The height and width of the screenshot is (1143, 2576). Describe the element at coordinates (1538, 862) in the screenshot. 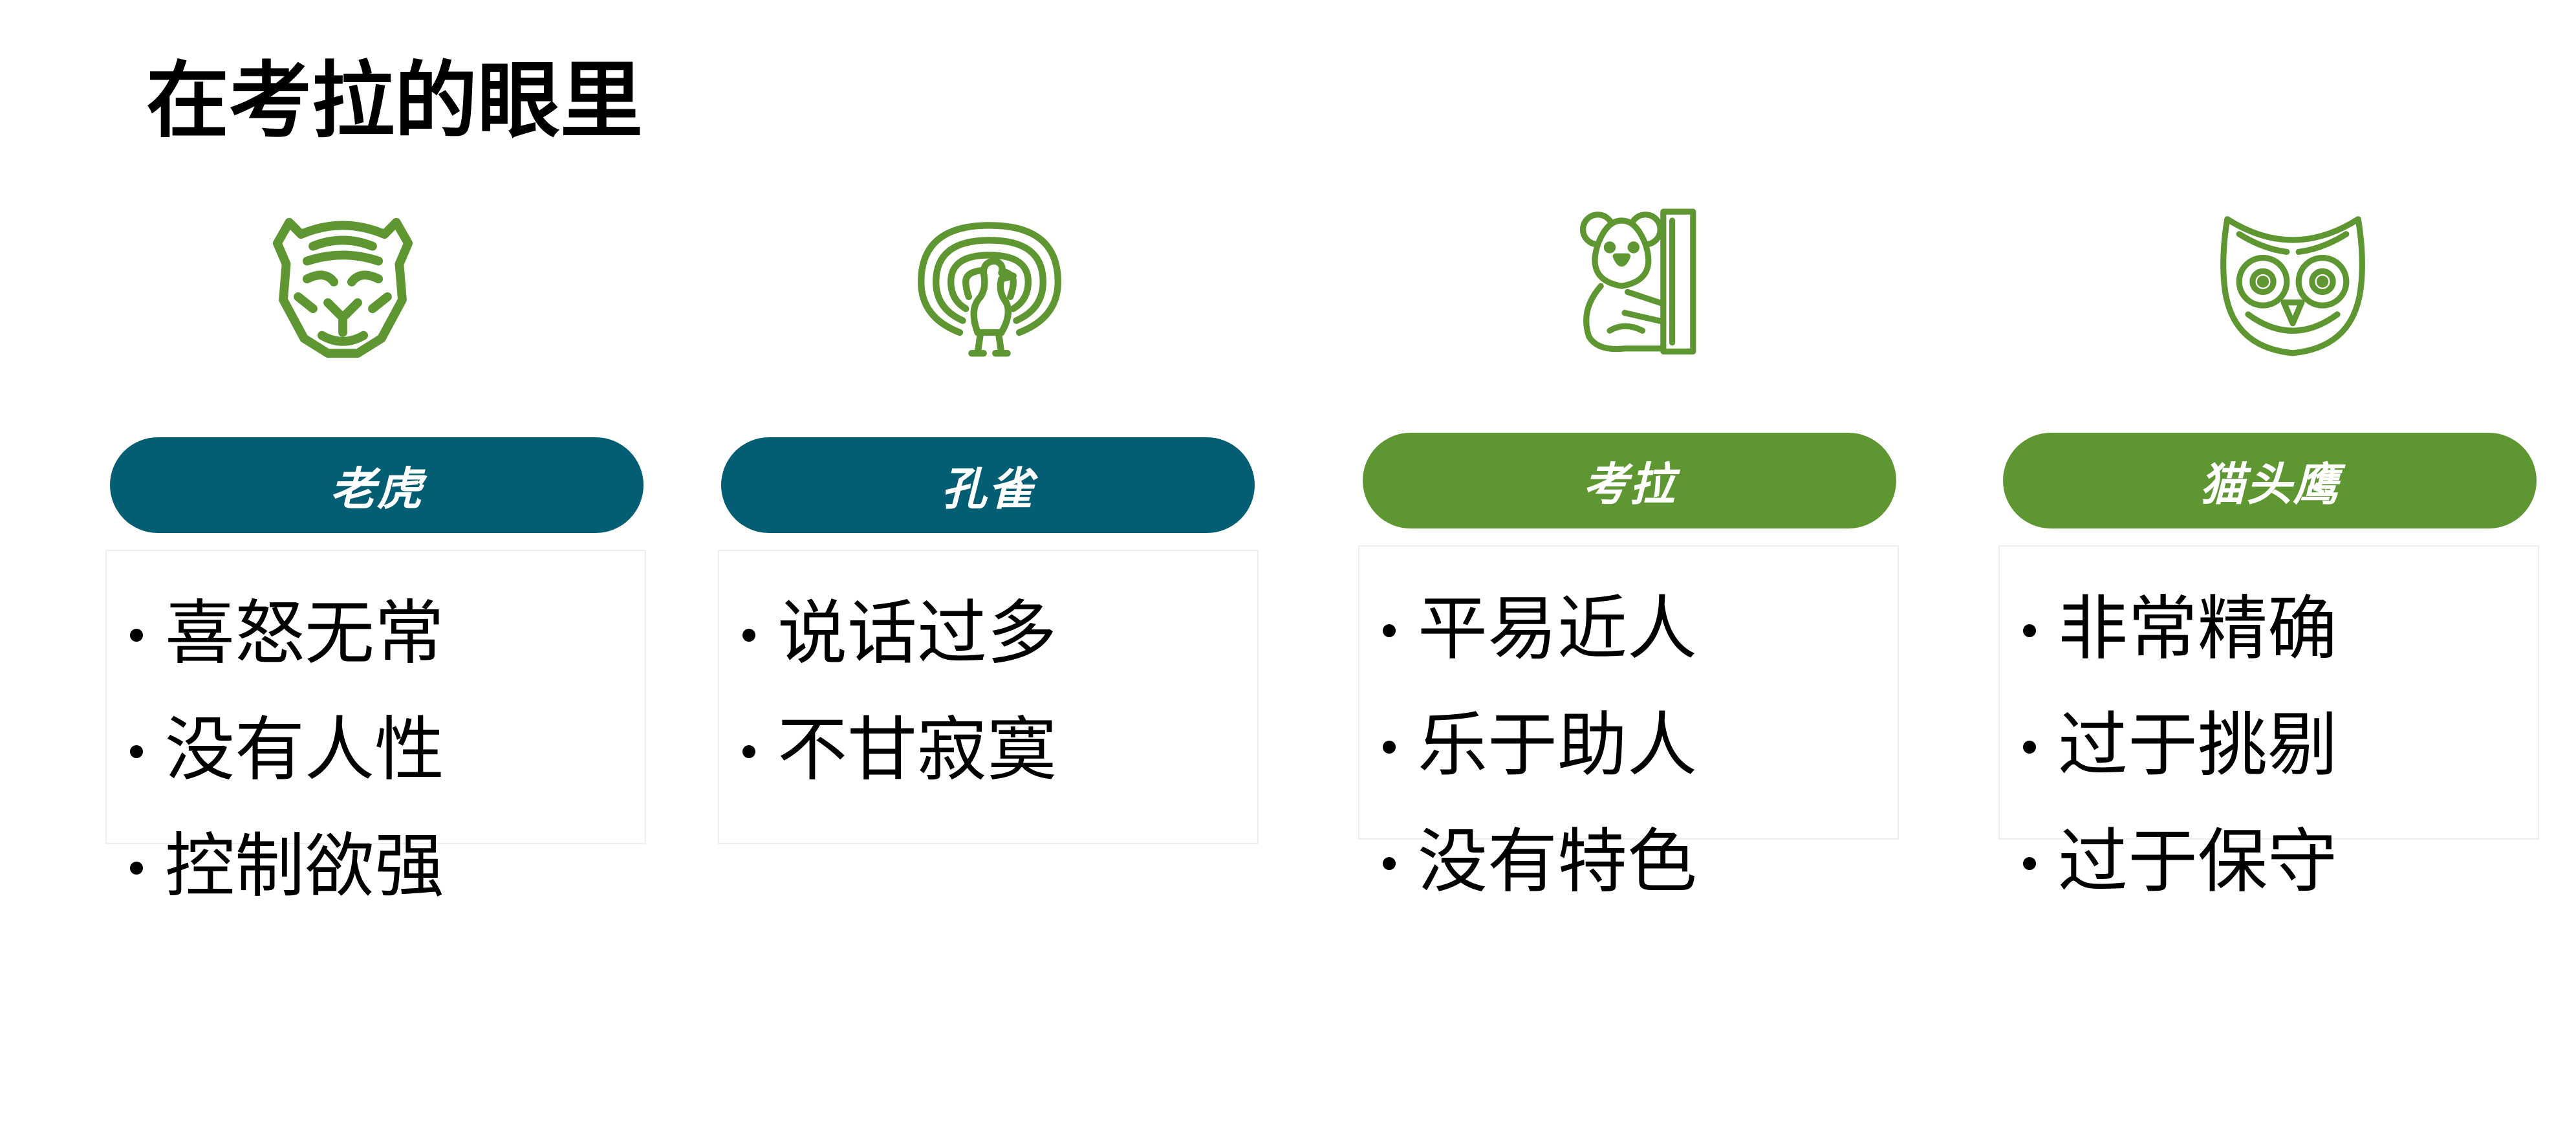

I see `list-item: 没有特色` at that location.